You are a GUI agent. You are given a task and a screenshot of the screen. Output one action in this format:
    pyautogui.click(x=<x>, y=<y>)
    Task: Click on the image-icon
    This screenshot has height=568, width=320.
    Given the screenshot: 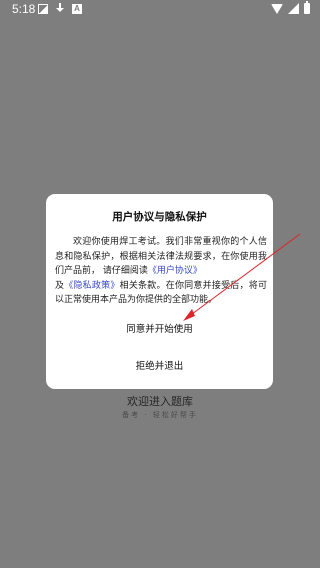 What is the action you would take?
    pyautogui.click(x=43, y=8)
    